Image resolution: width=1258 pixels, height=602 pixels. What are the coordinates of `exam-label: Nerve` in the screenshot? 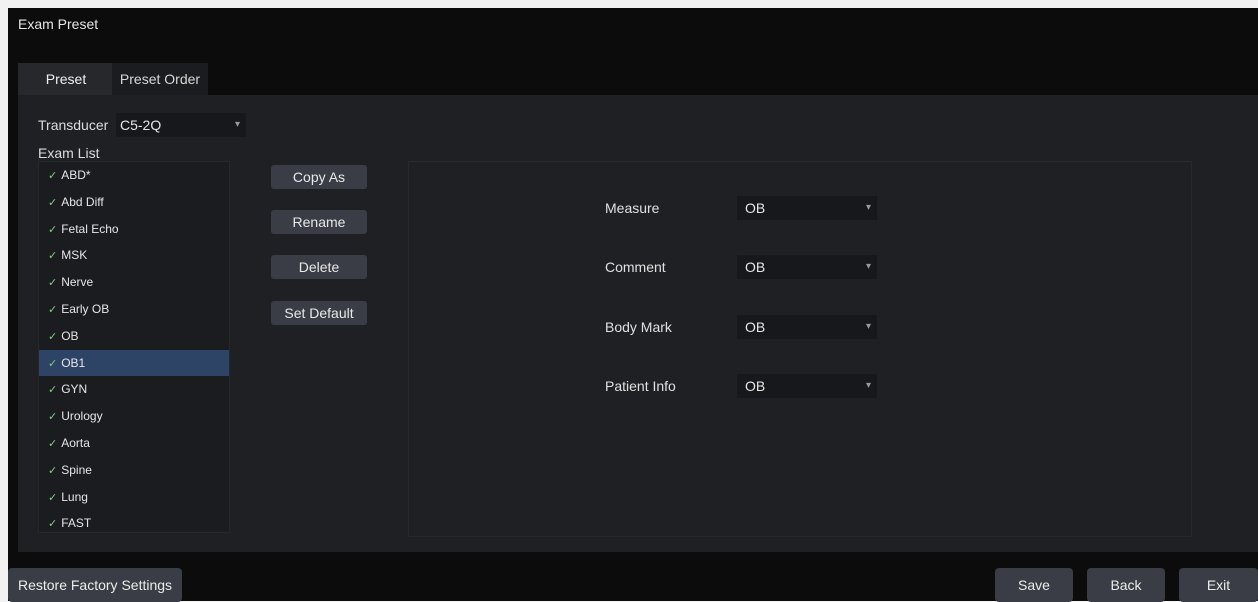 It's located at (77, 282).